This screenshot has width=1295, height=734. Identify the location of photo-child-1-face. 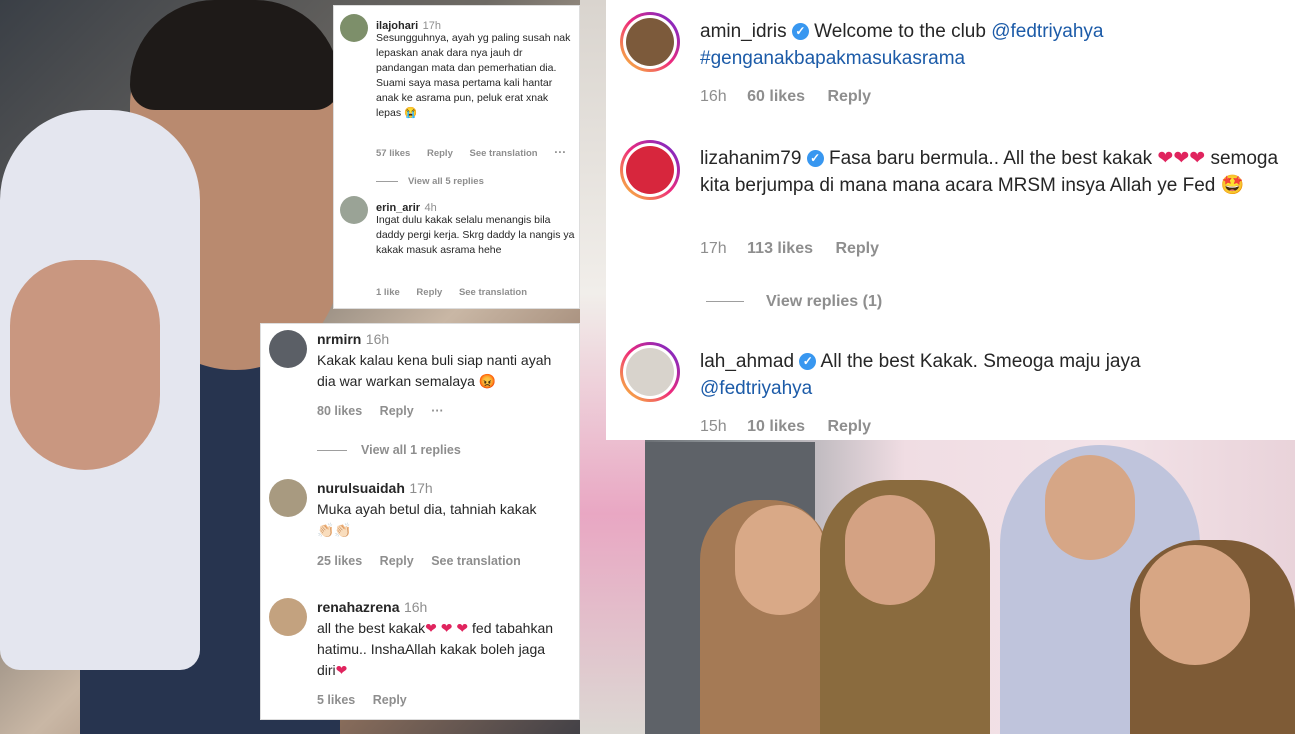
(780, 560).